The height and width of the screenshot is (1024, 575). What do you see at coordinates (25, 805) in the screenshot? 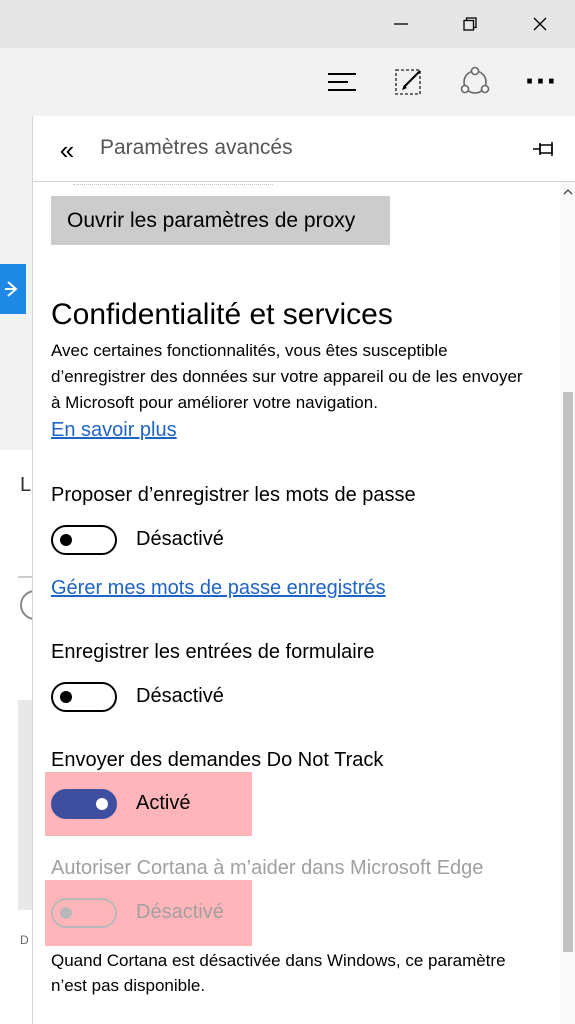
I see `background-card` at bounding box center [25, 805].